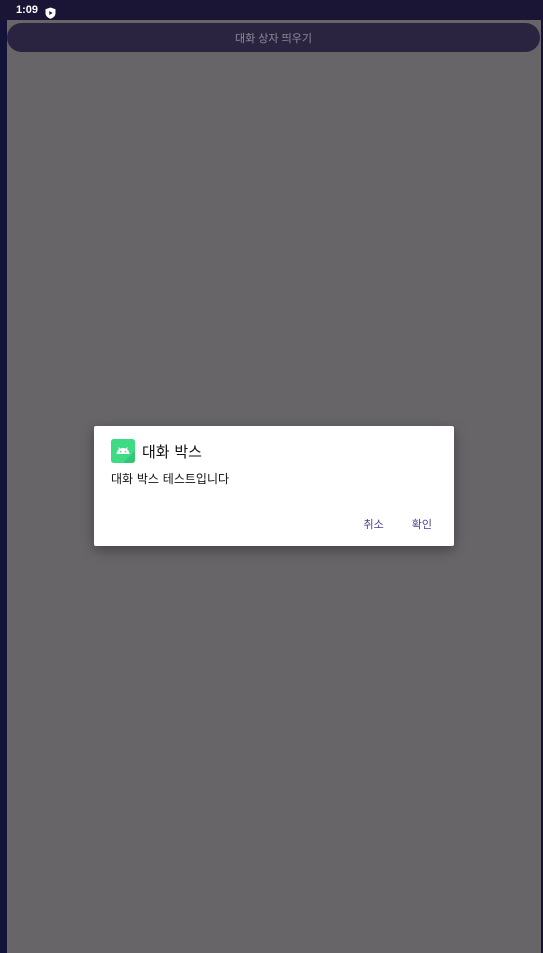 Image resolution: width=543 pixels, height=953 pixels. I want to click on alert-dialog: 대화 박스 대화 박스 테스트입니다 취소 확인, so click(274, 486).